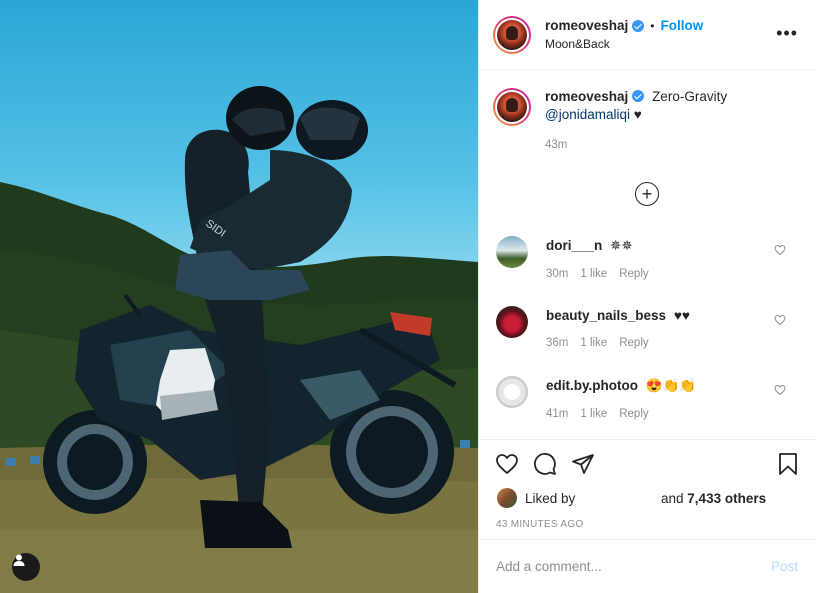 The height and width of the screenshot is (593, 816). Describe the element at coordinates (647, 35) in the screenshot. I see `post-header: romeoveshaj • Follow Moon&Back •••` at that location.